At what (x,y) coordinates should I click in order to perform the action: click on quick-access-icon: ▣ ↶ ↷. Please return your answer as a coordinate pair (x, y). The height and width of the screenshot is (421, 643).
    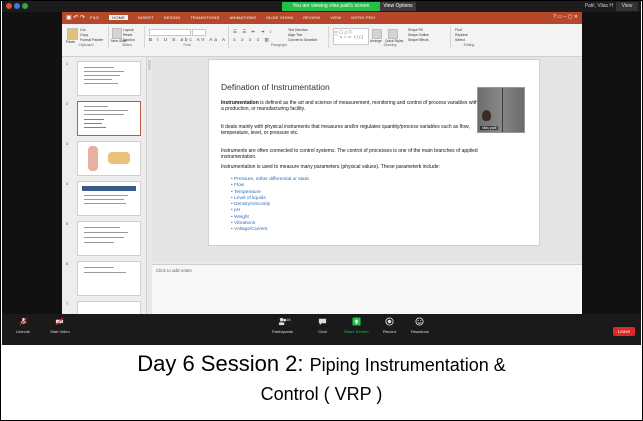
    Looking at the image, I should click on (75, 17).